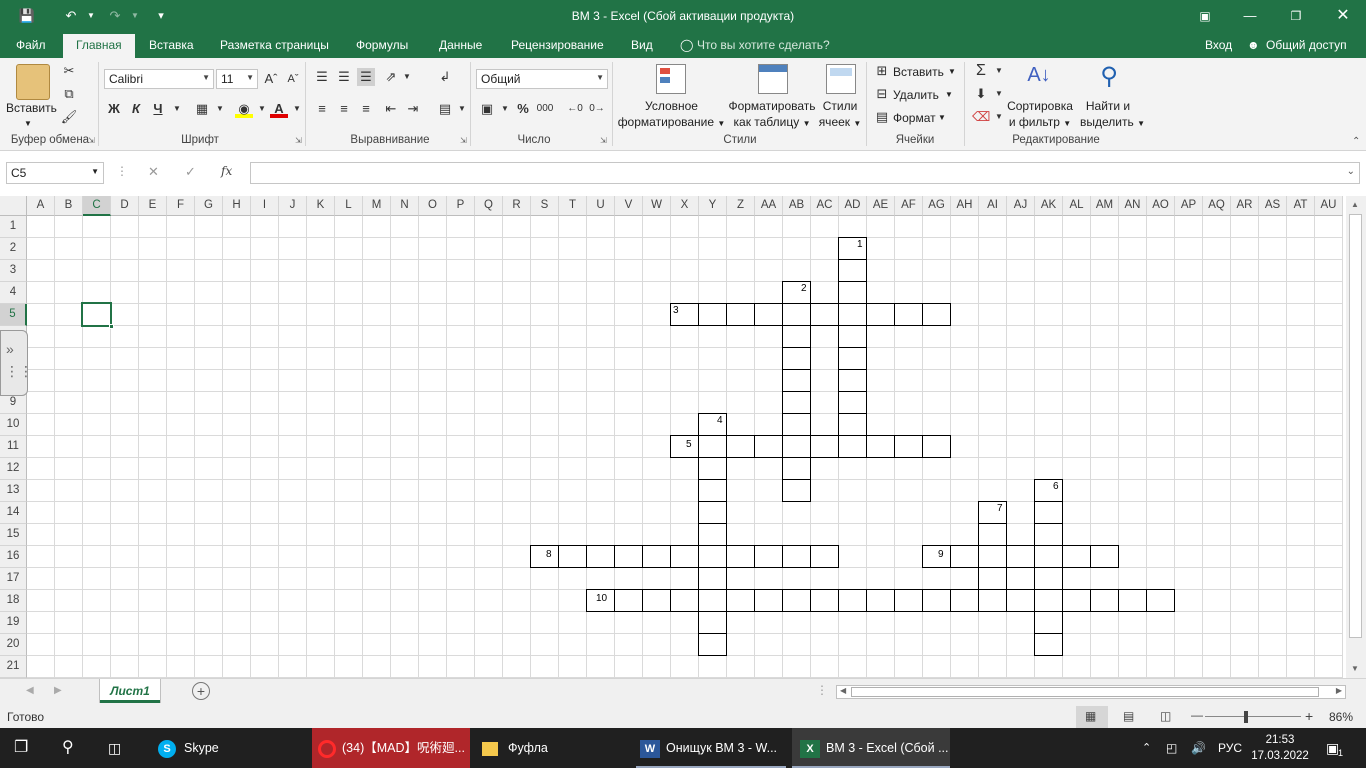  I want to click on align-center-icon: ≡, so click(344, 109).